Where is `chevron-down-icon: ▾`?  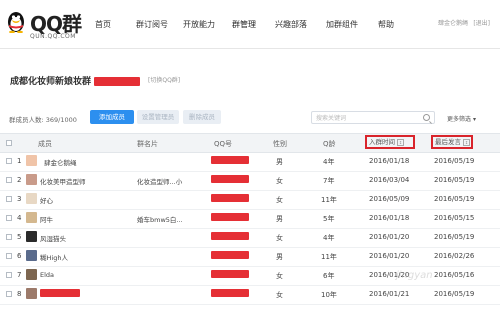
chevron-down-icon: ▾ is located at coordinates (474, 119).